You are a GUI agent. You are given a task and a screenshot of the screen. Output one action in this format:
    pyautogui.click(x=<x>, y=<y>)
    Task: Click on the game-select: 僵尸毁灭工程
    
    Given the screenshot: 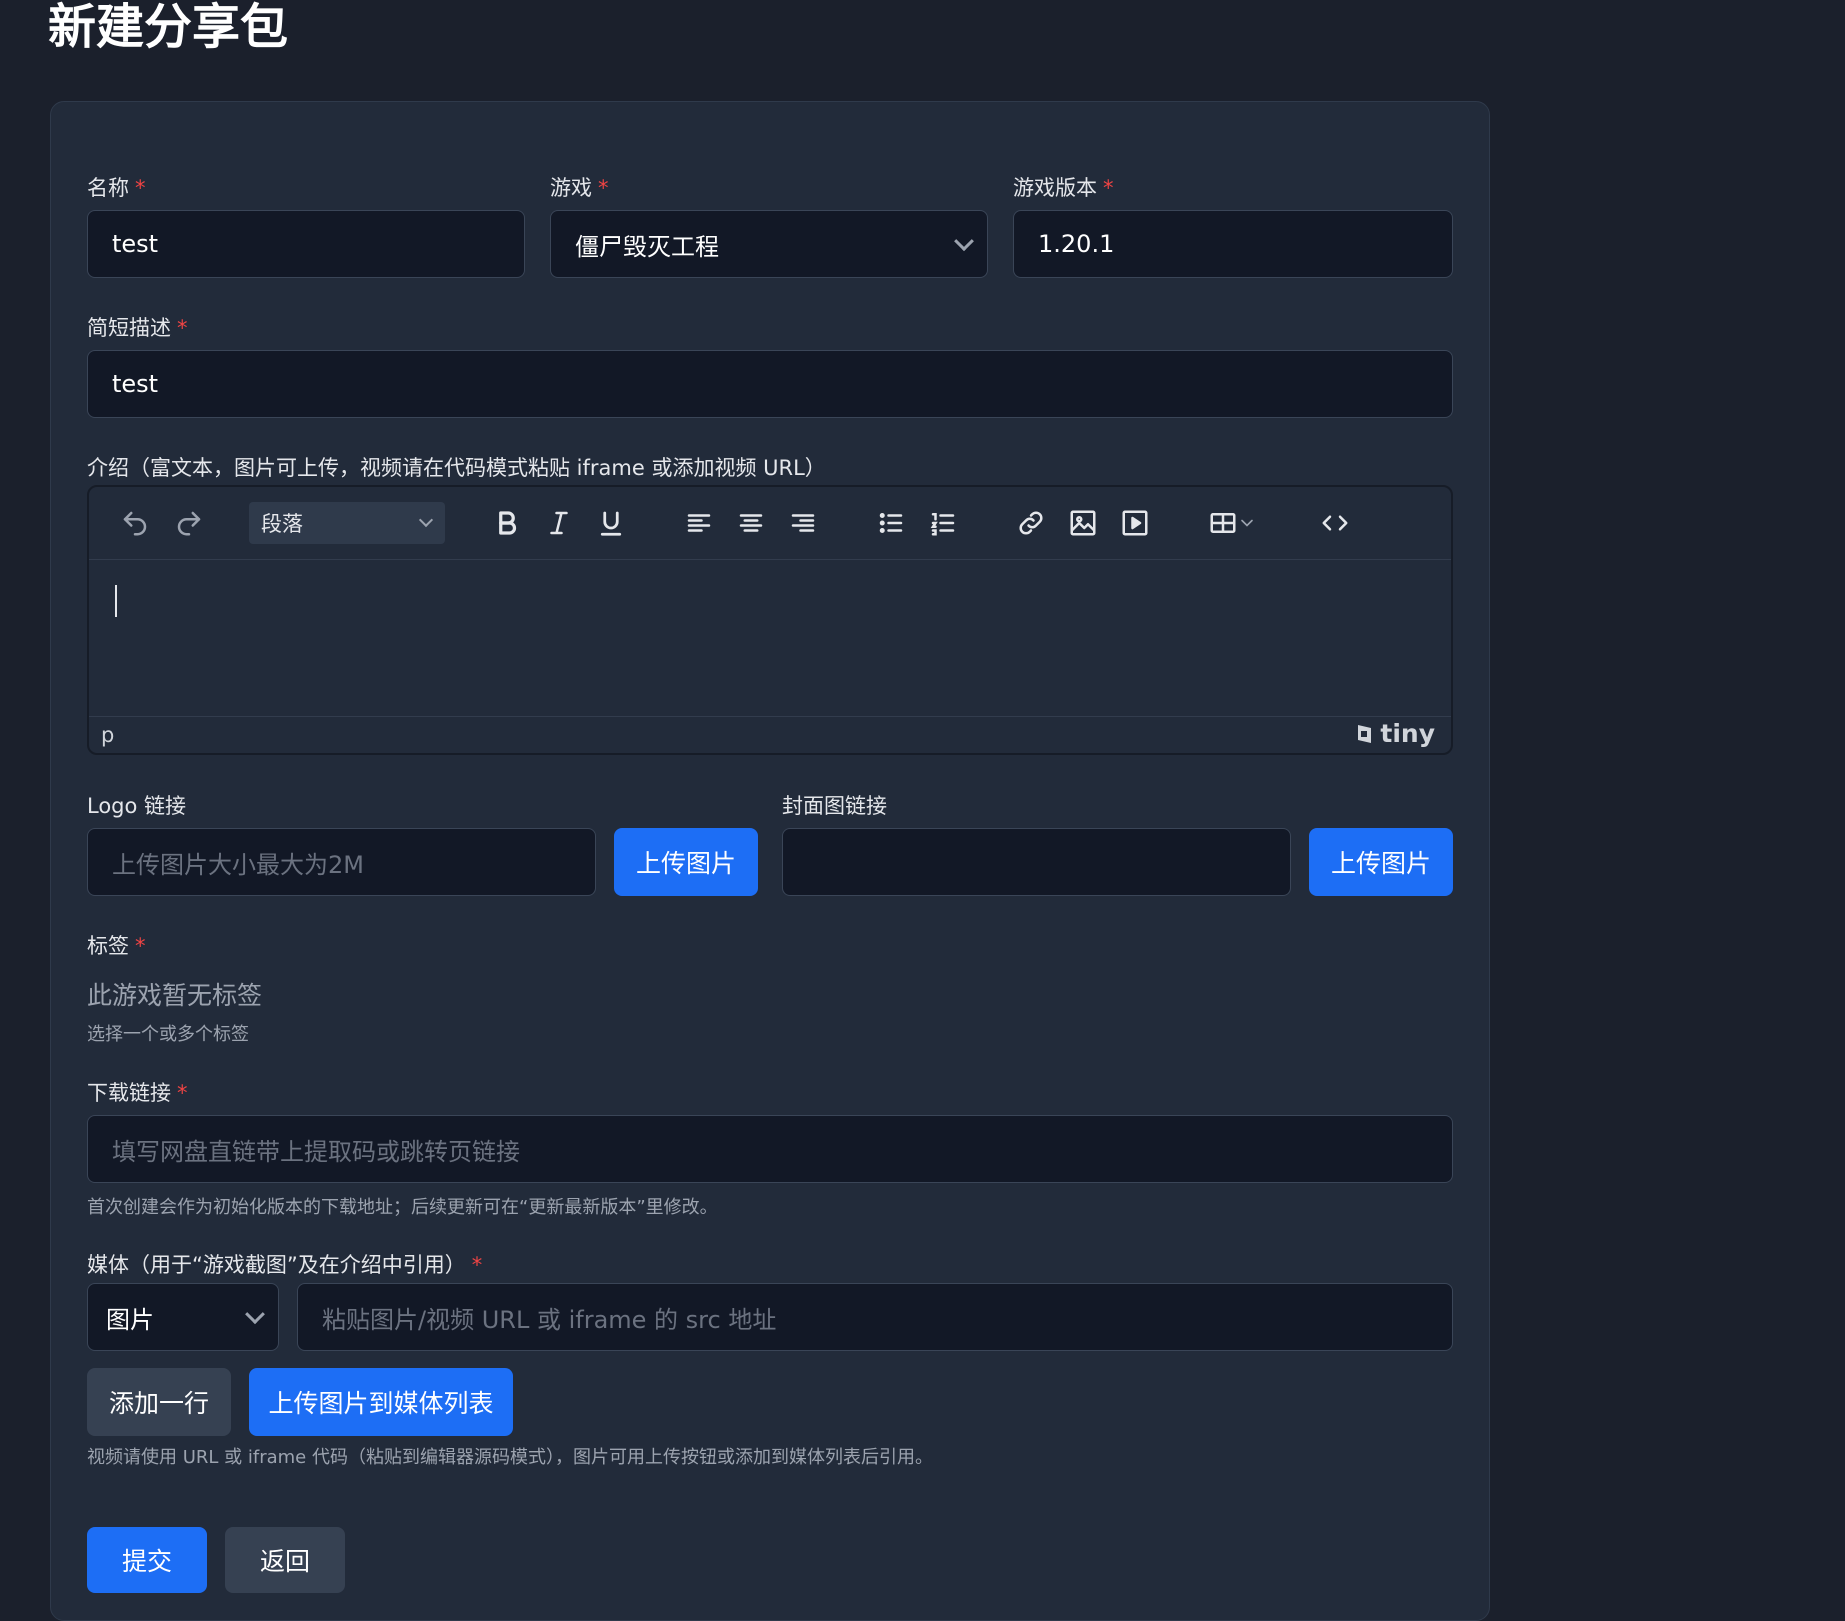 What is the action you would take?
    pyautogui.click(x=769, y=244)
    